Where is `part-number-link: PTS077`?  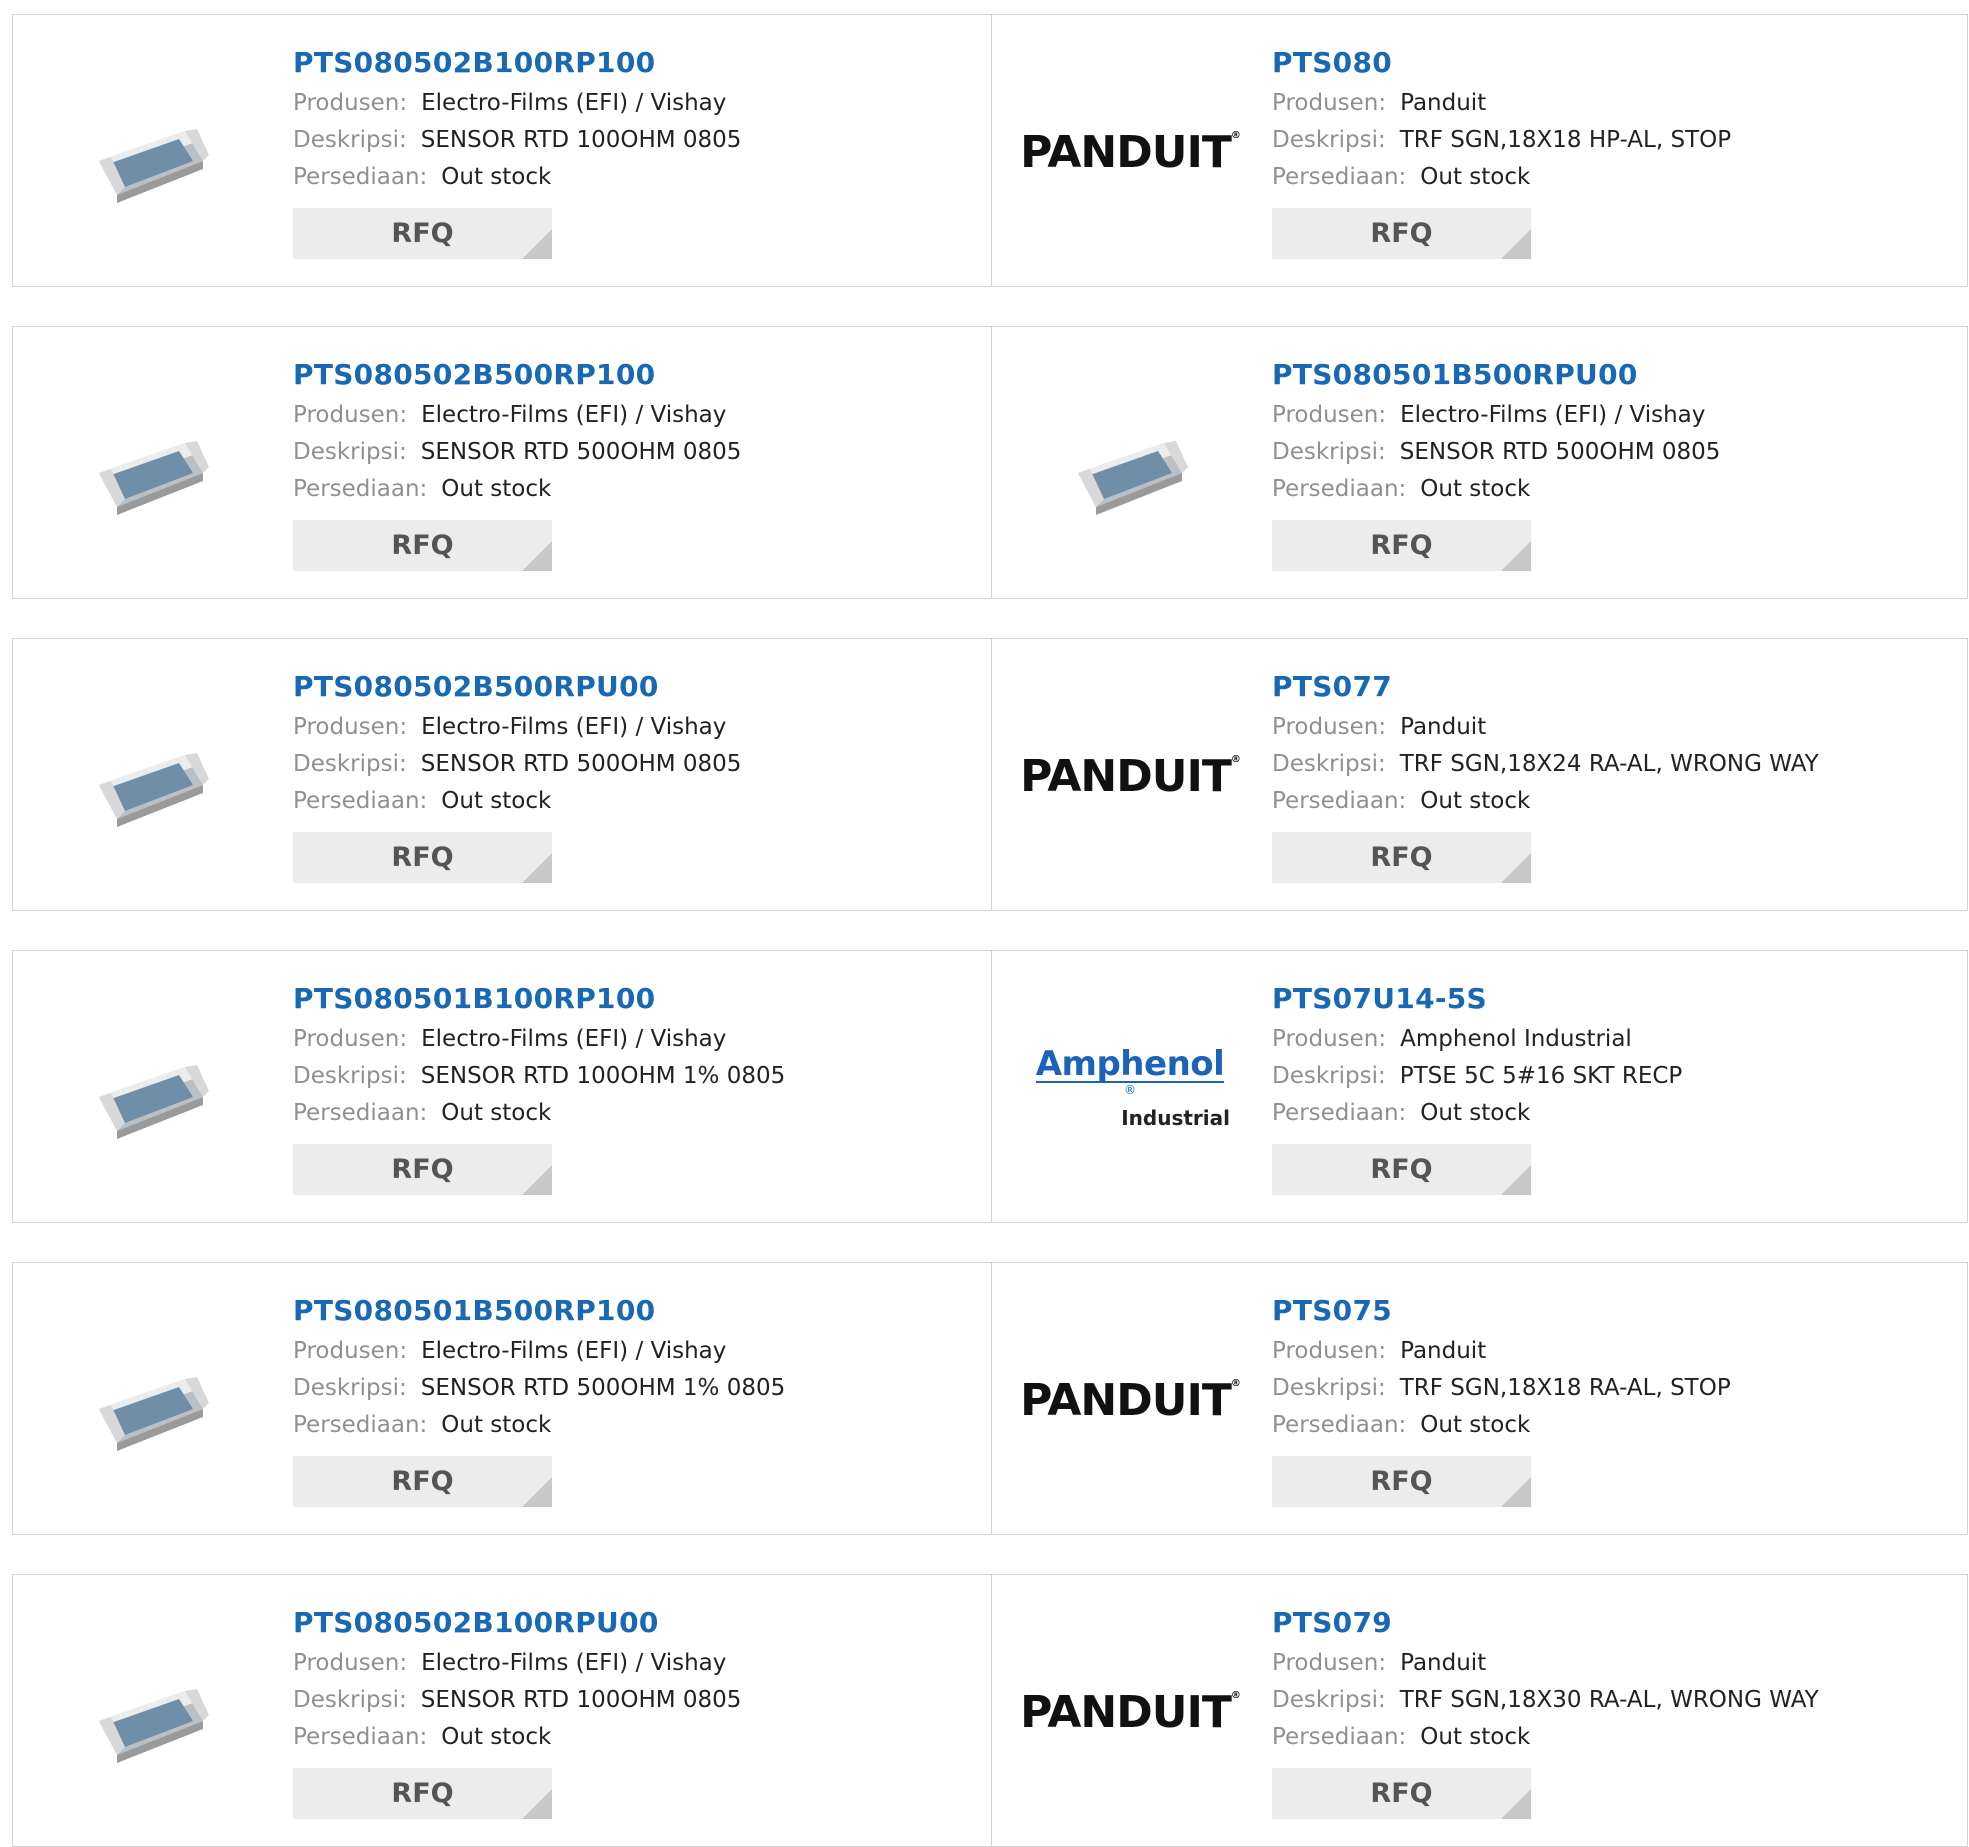
part-number-link: PTS077 is located at coordinates (1545, 688).